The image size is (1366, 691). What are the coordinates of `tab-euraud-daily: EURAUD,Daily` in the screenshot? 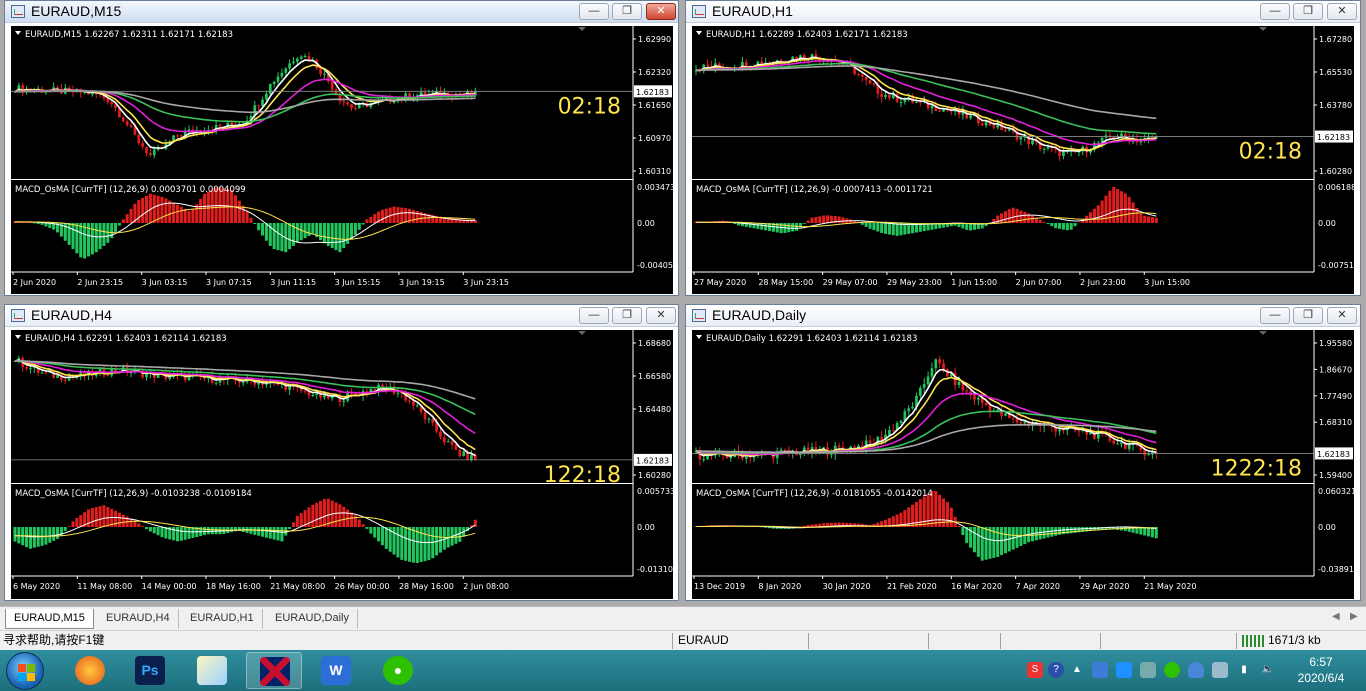 It's located at (312, 619).